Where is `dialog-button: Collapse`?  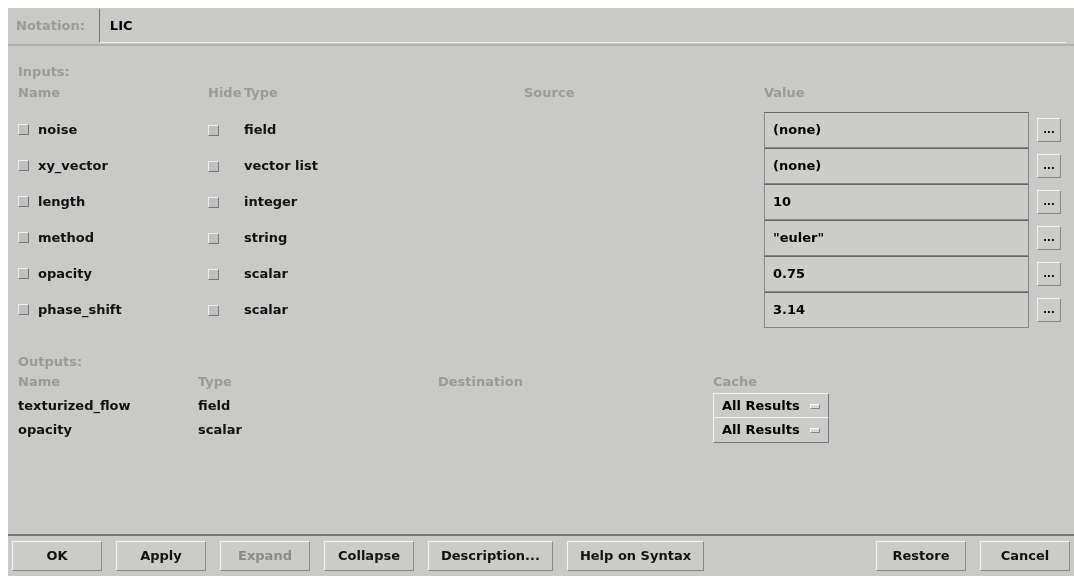 dialog-button: Collapse is located at coordinates (369, 556).